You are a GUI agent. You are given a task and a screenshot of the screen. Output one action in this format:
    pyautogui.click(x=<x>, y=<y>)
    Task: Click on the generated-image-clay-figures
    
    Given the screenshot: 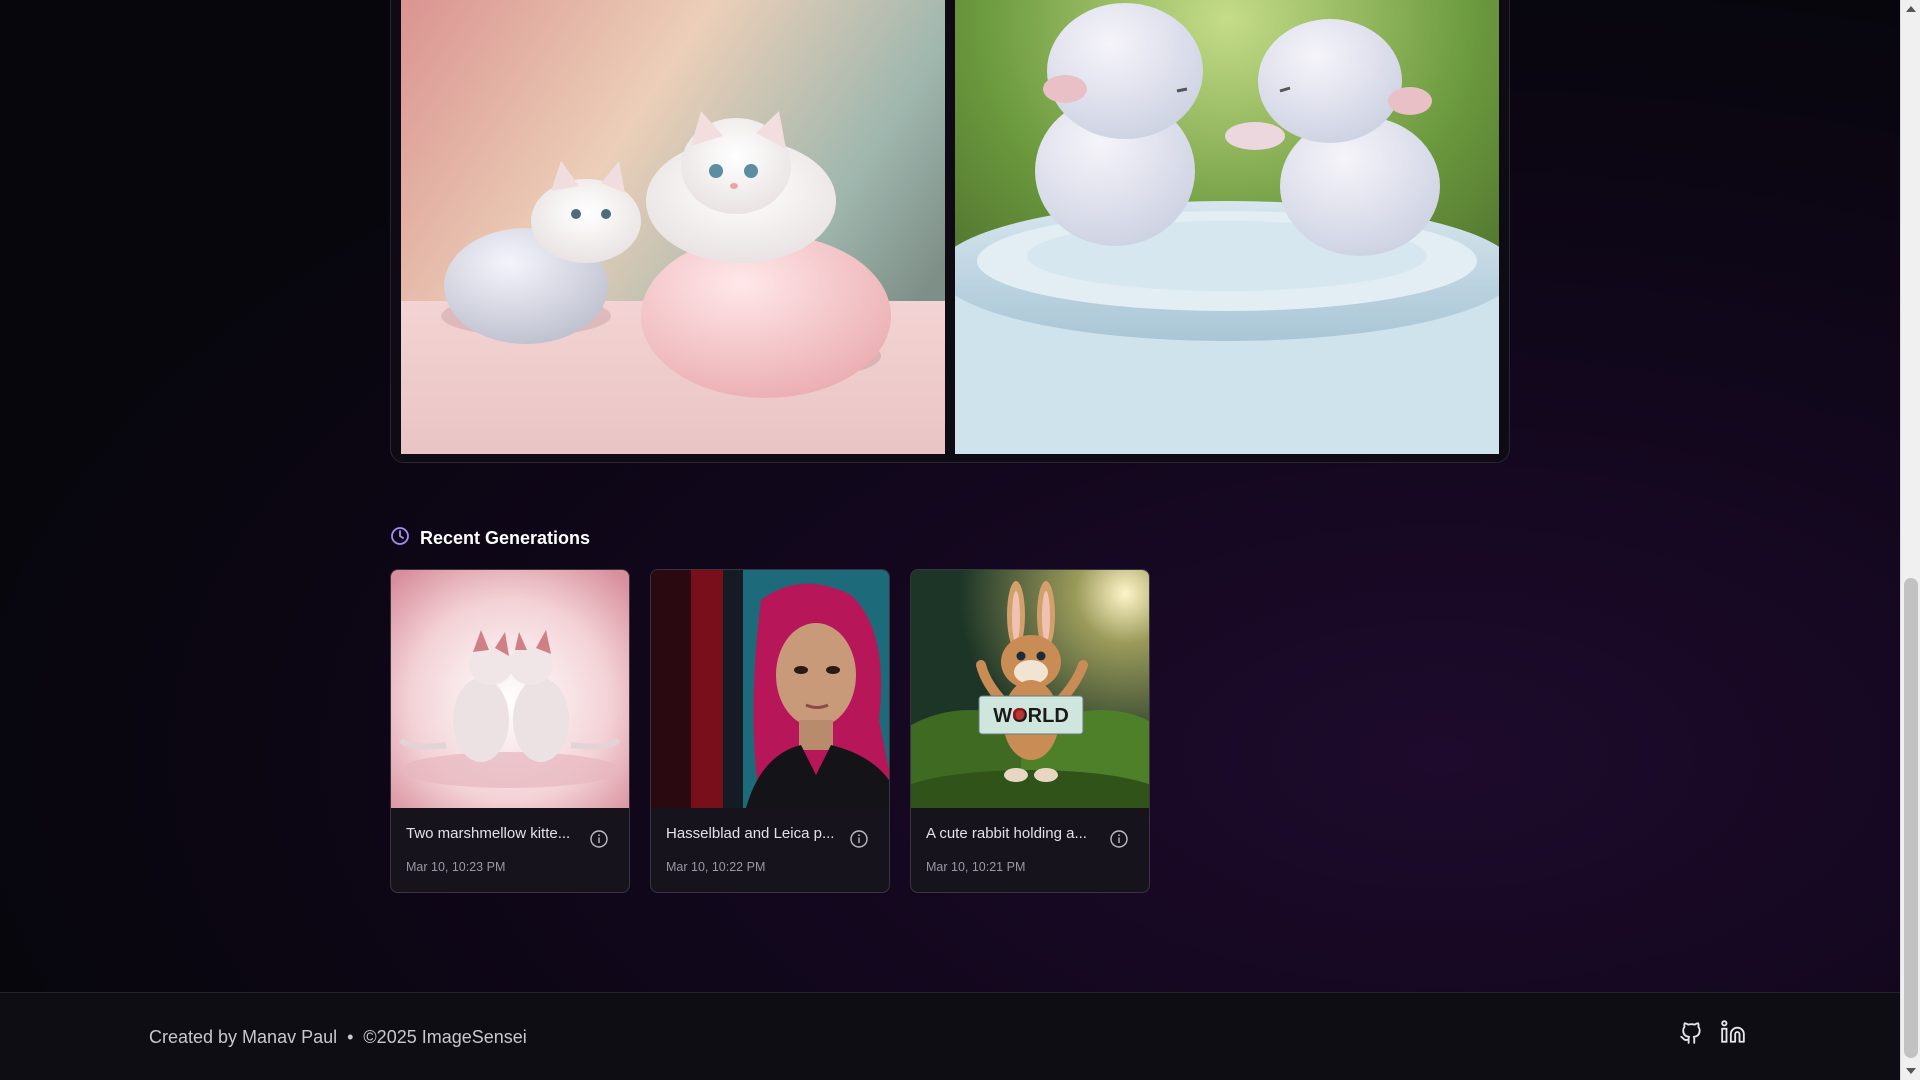 What is the action you would take?
    pyautogui.click(x=1227, y=227)
    